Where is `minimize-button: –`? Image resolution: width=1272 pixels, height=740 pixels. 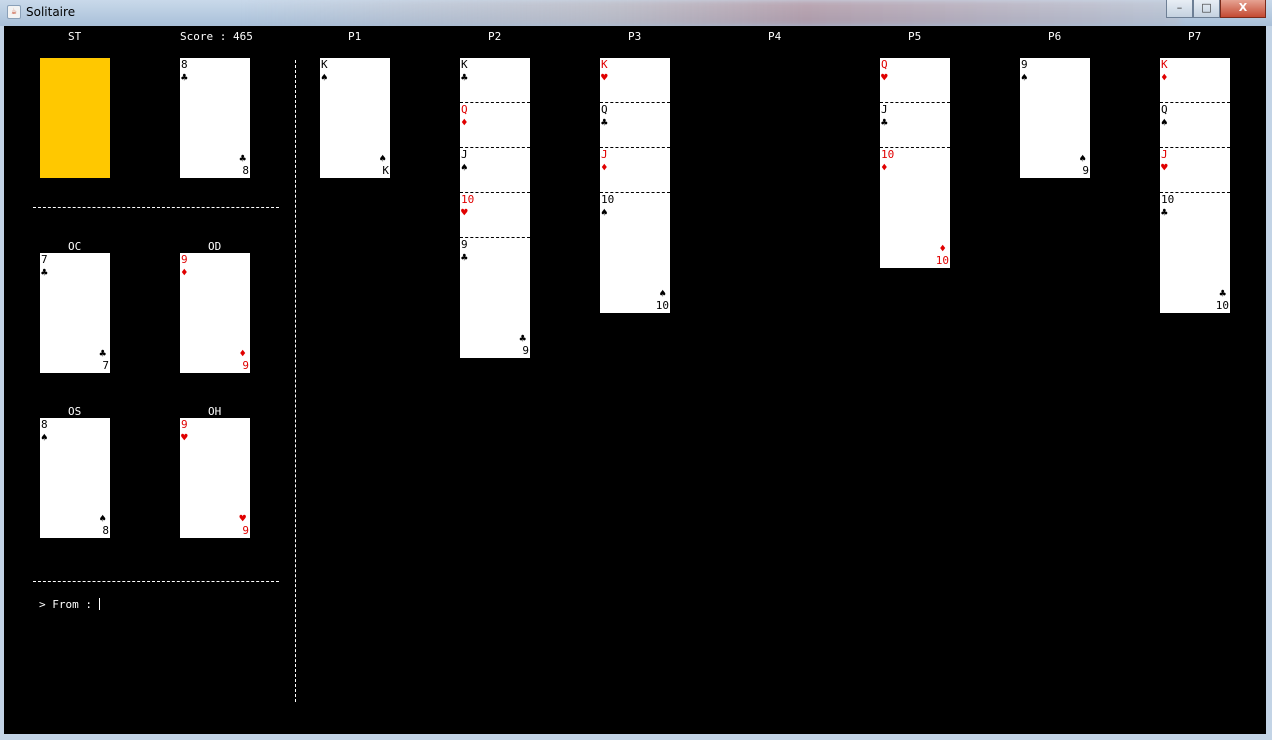
minimize-button: – is located at coordinates (1179, 9).